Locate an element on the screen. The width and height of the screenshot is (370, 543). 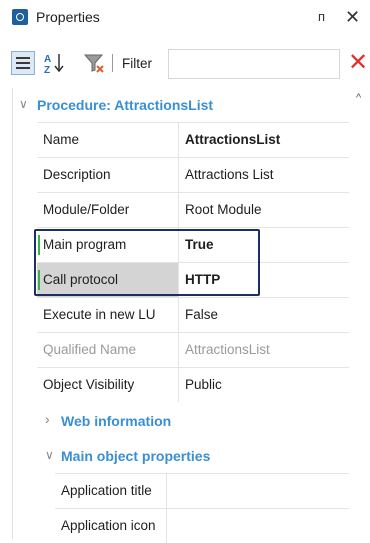
category-web-information: › Web information is located at coordinates (181, 421).